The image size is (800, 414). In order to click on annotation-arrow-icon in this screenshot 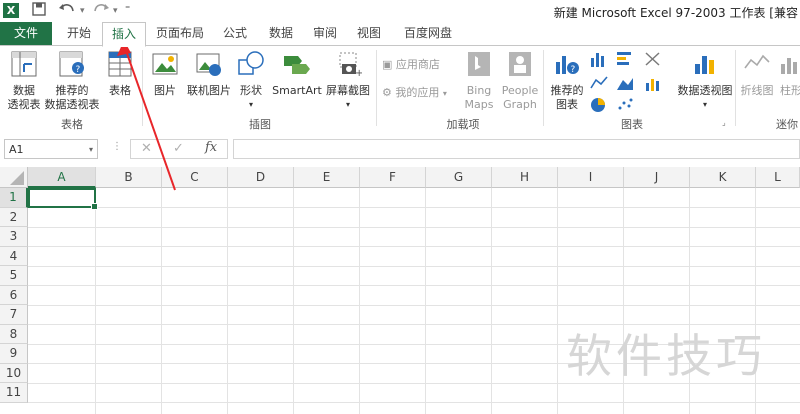, I will do `click(146, 115)`.